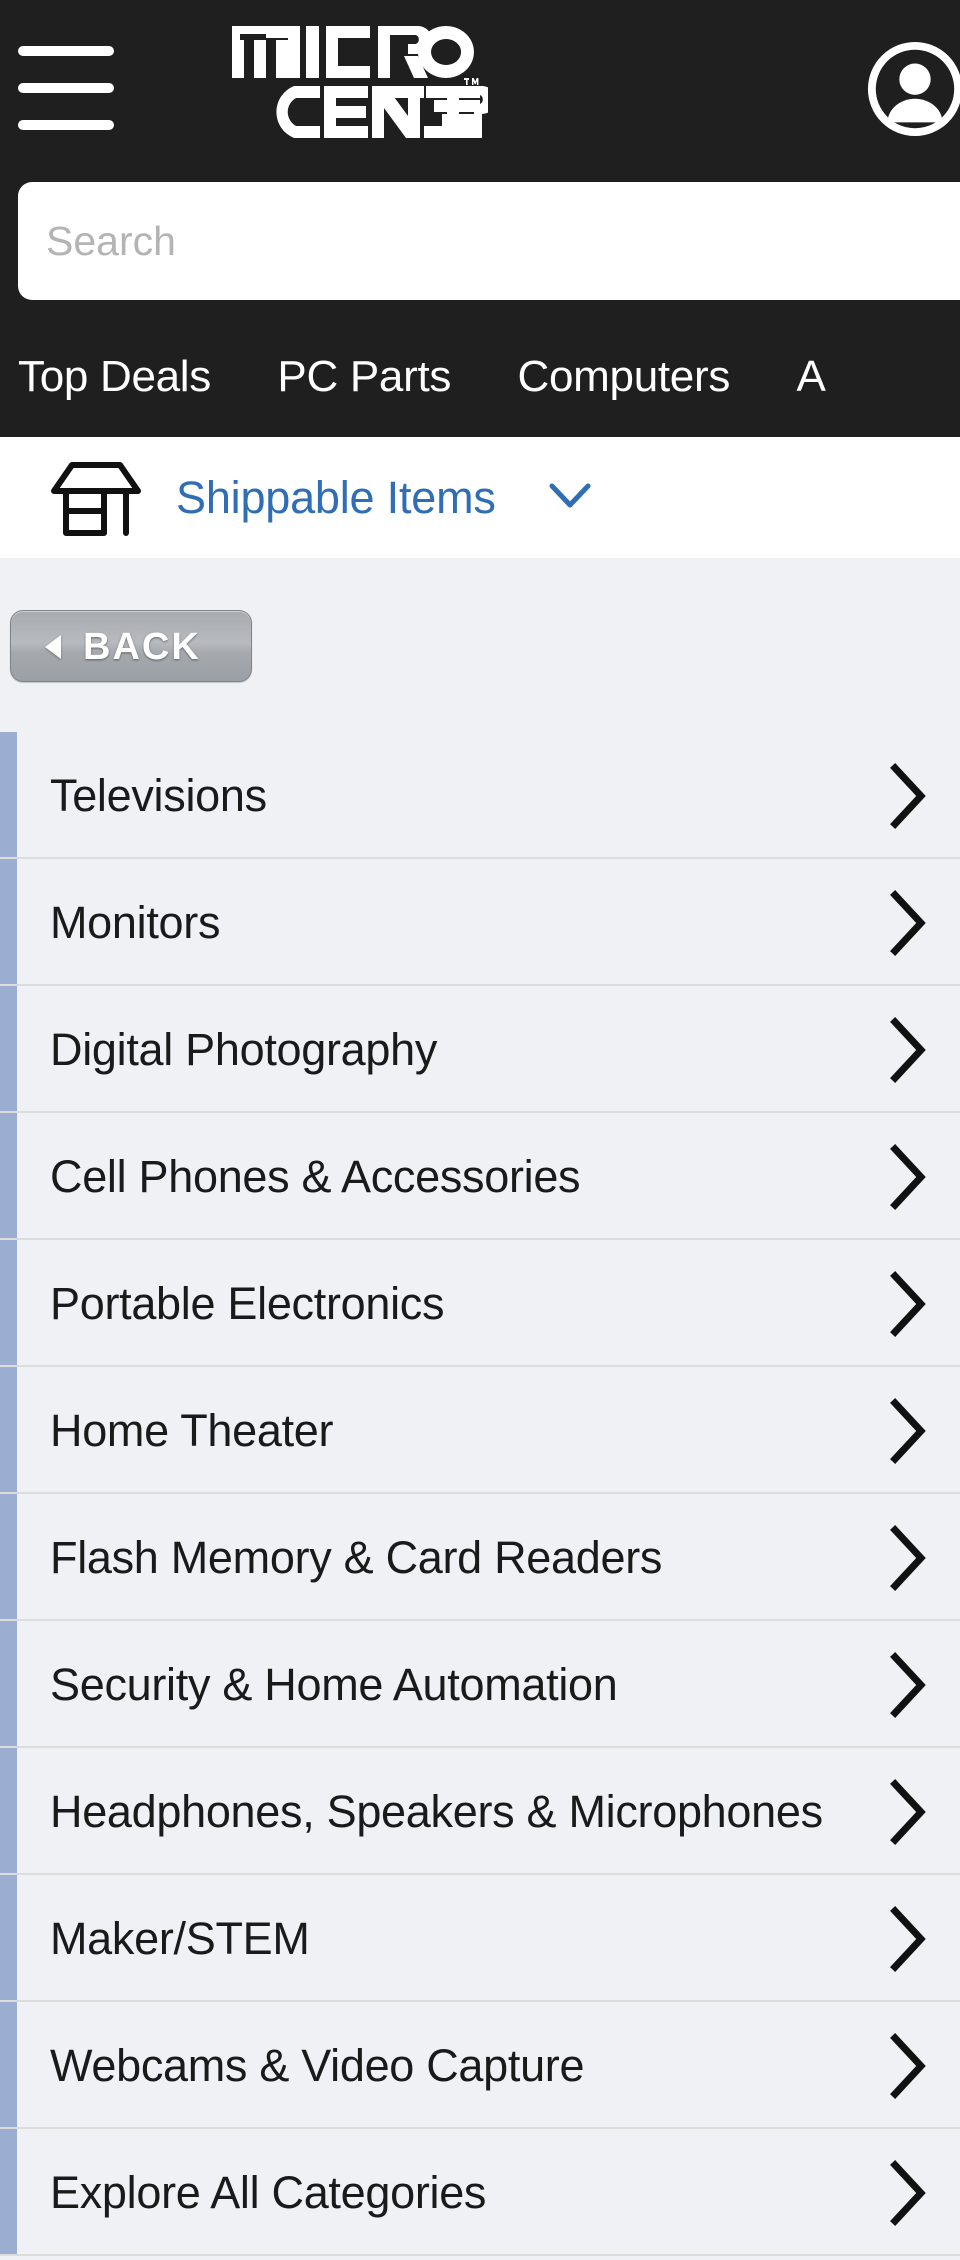 The image size is (960, 2260). Describe the element at coordinates (268, 2192) in the screenshot. I see `category-label: Explore All Categories` at that location.